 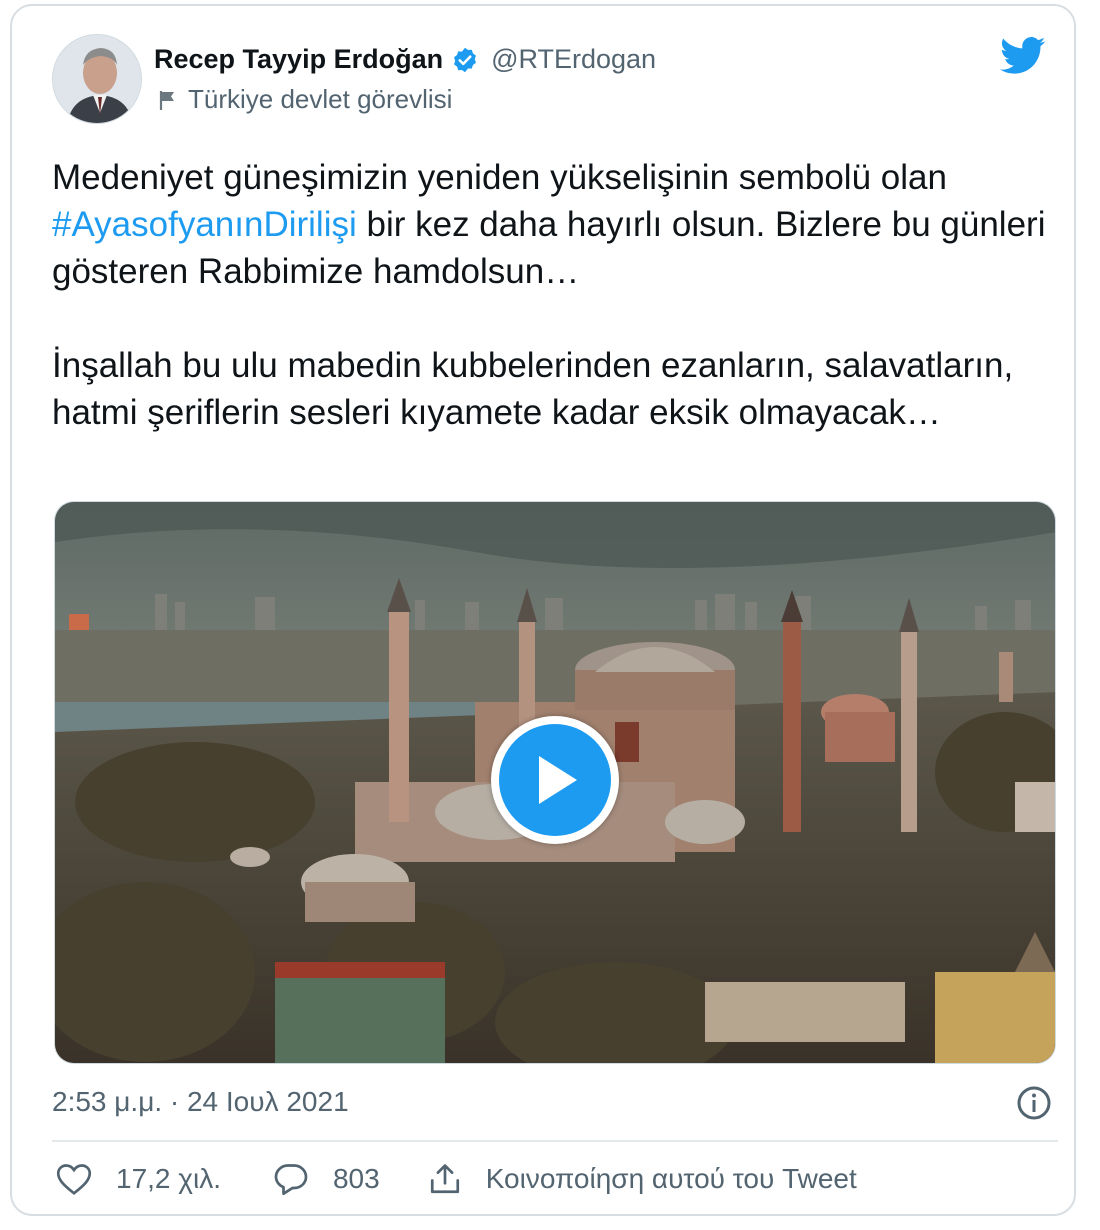 What do you see at coordinates (291, 1180) in the screenshot?
I see `speech-bubble-icon` at bounding box center [291, 1180].